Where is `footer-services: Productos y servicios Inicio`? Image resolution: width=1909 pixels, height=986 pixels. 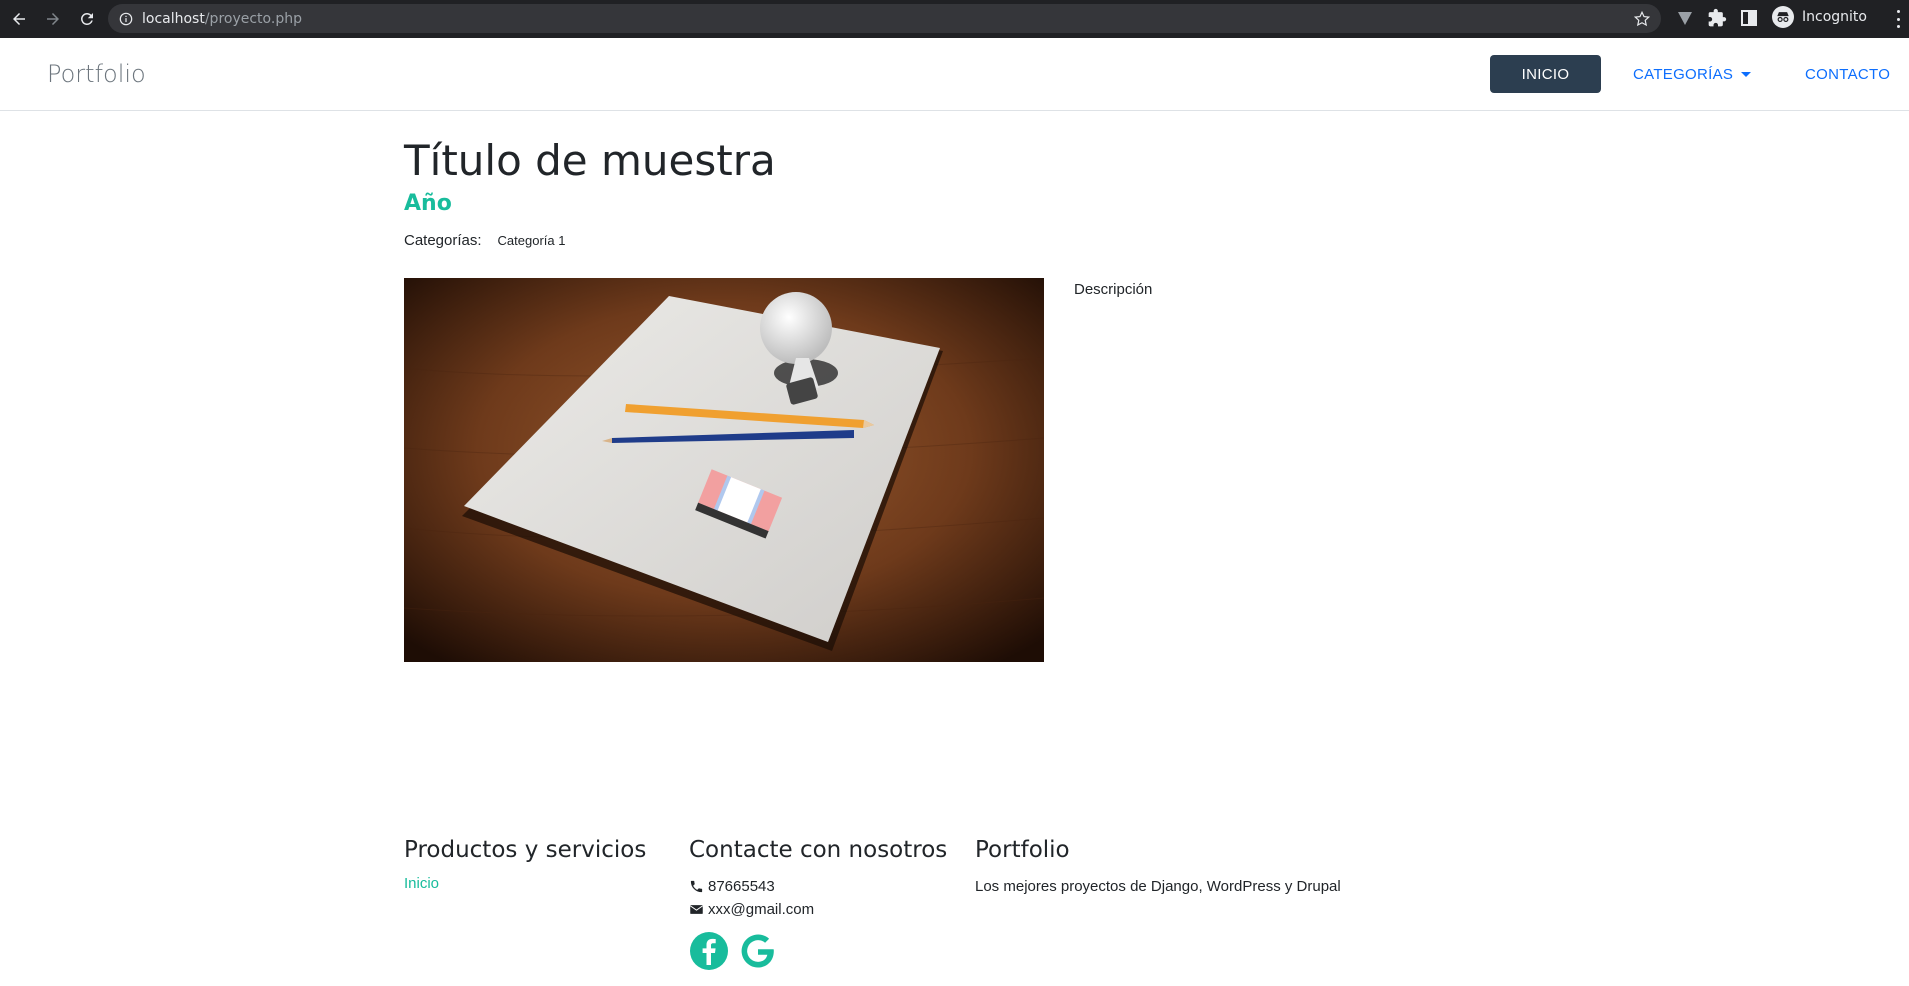
footer-services: Productos y servicios Inicio is located at coordinates (525, 864).